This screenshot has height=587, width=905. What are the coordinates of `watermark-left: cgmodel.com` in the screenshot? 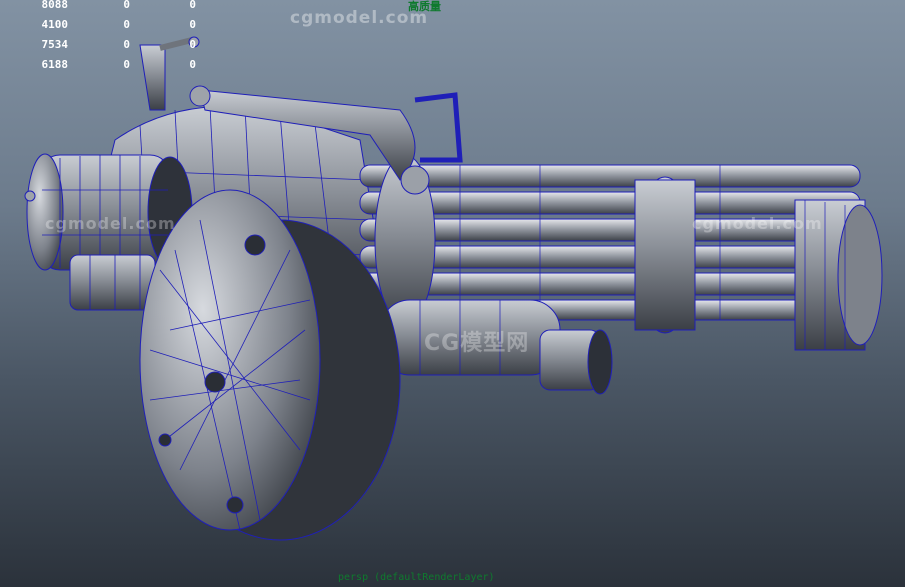 It's located at (110, 223).